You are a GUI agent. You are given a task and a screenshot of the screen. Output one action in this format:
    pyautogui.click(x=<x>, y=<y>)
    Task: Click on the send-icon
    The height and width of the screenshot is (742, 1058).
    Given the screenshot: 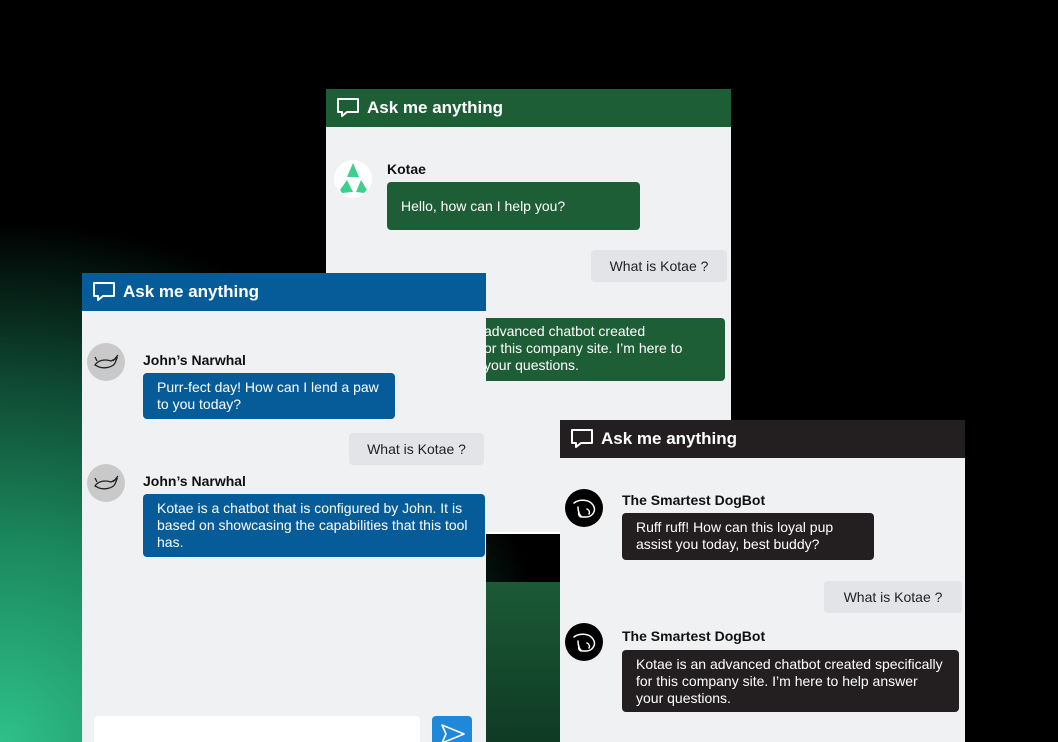 What is the action you would take?
    pyautogui.click(x=453, y=733)
    